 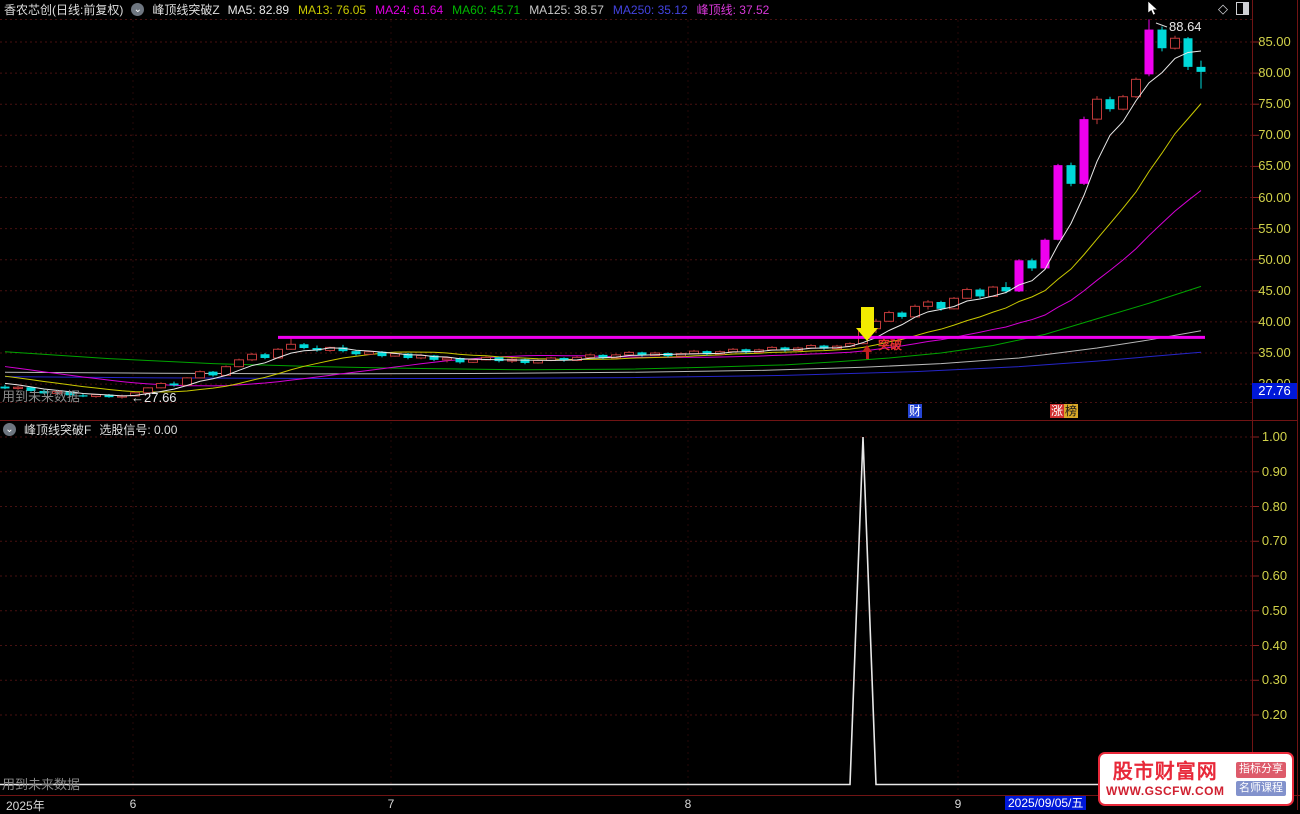 What do you see at coordinates (1233, 8) in the screenshot?
I see `header-toolbar: ◇` at bounding box center [1233, 8].